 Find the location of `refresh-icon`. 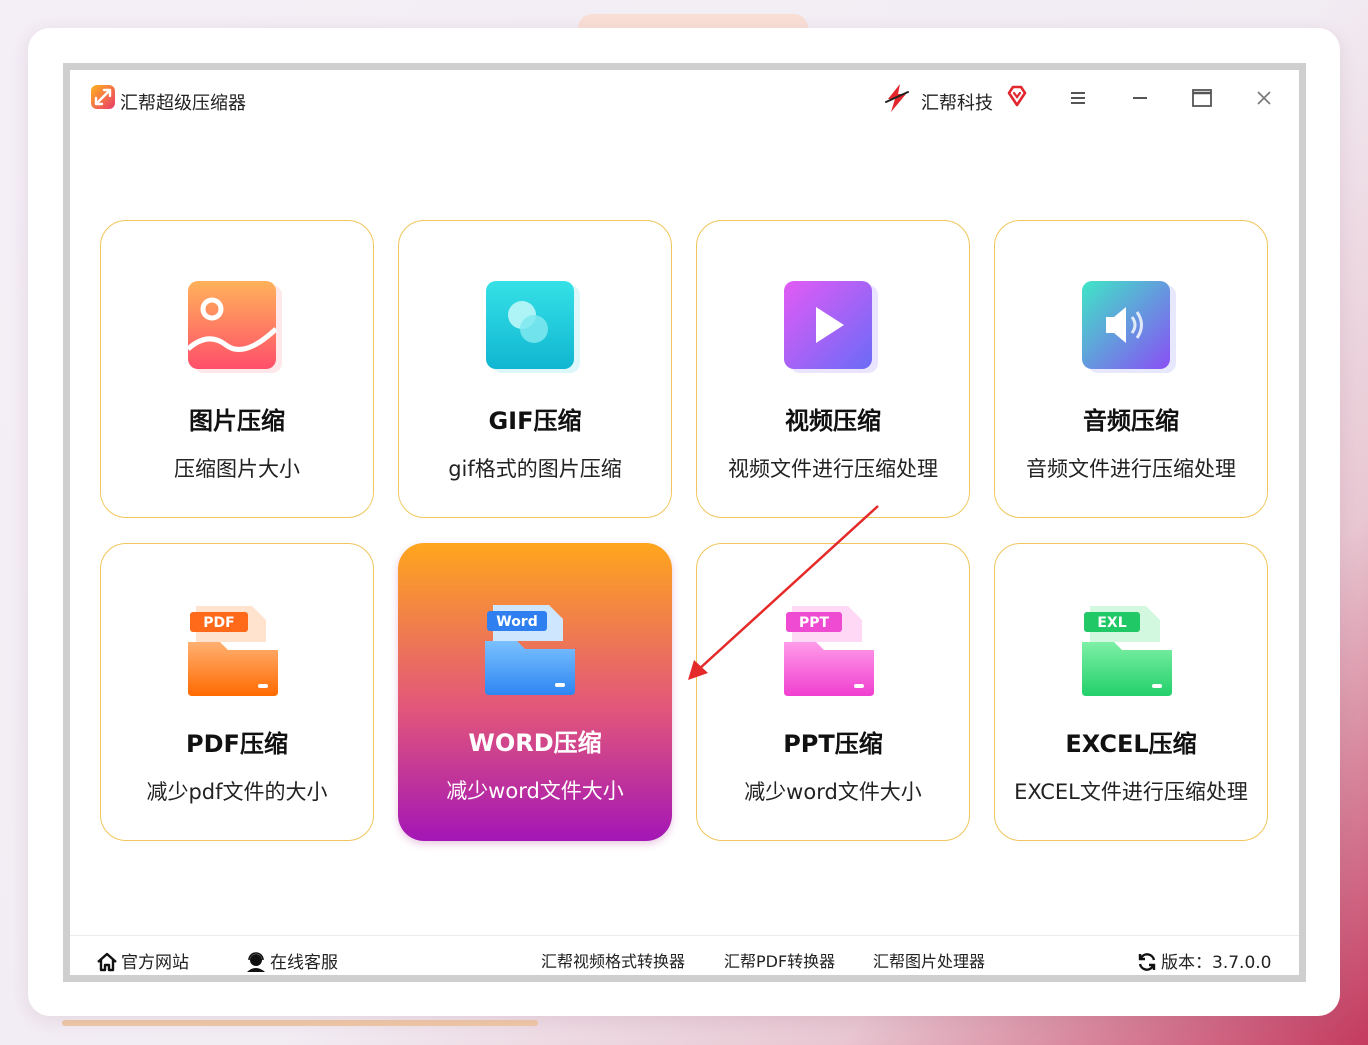

refresh-icon is located at coordinates (1147, 962).